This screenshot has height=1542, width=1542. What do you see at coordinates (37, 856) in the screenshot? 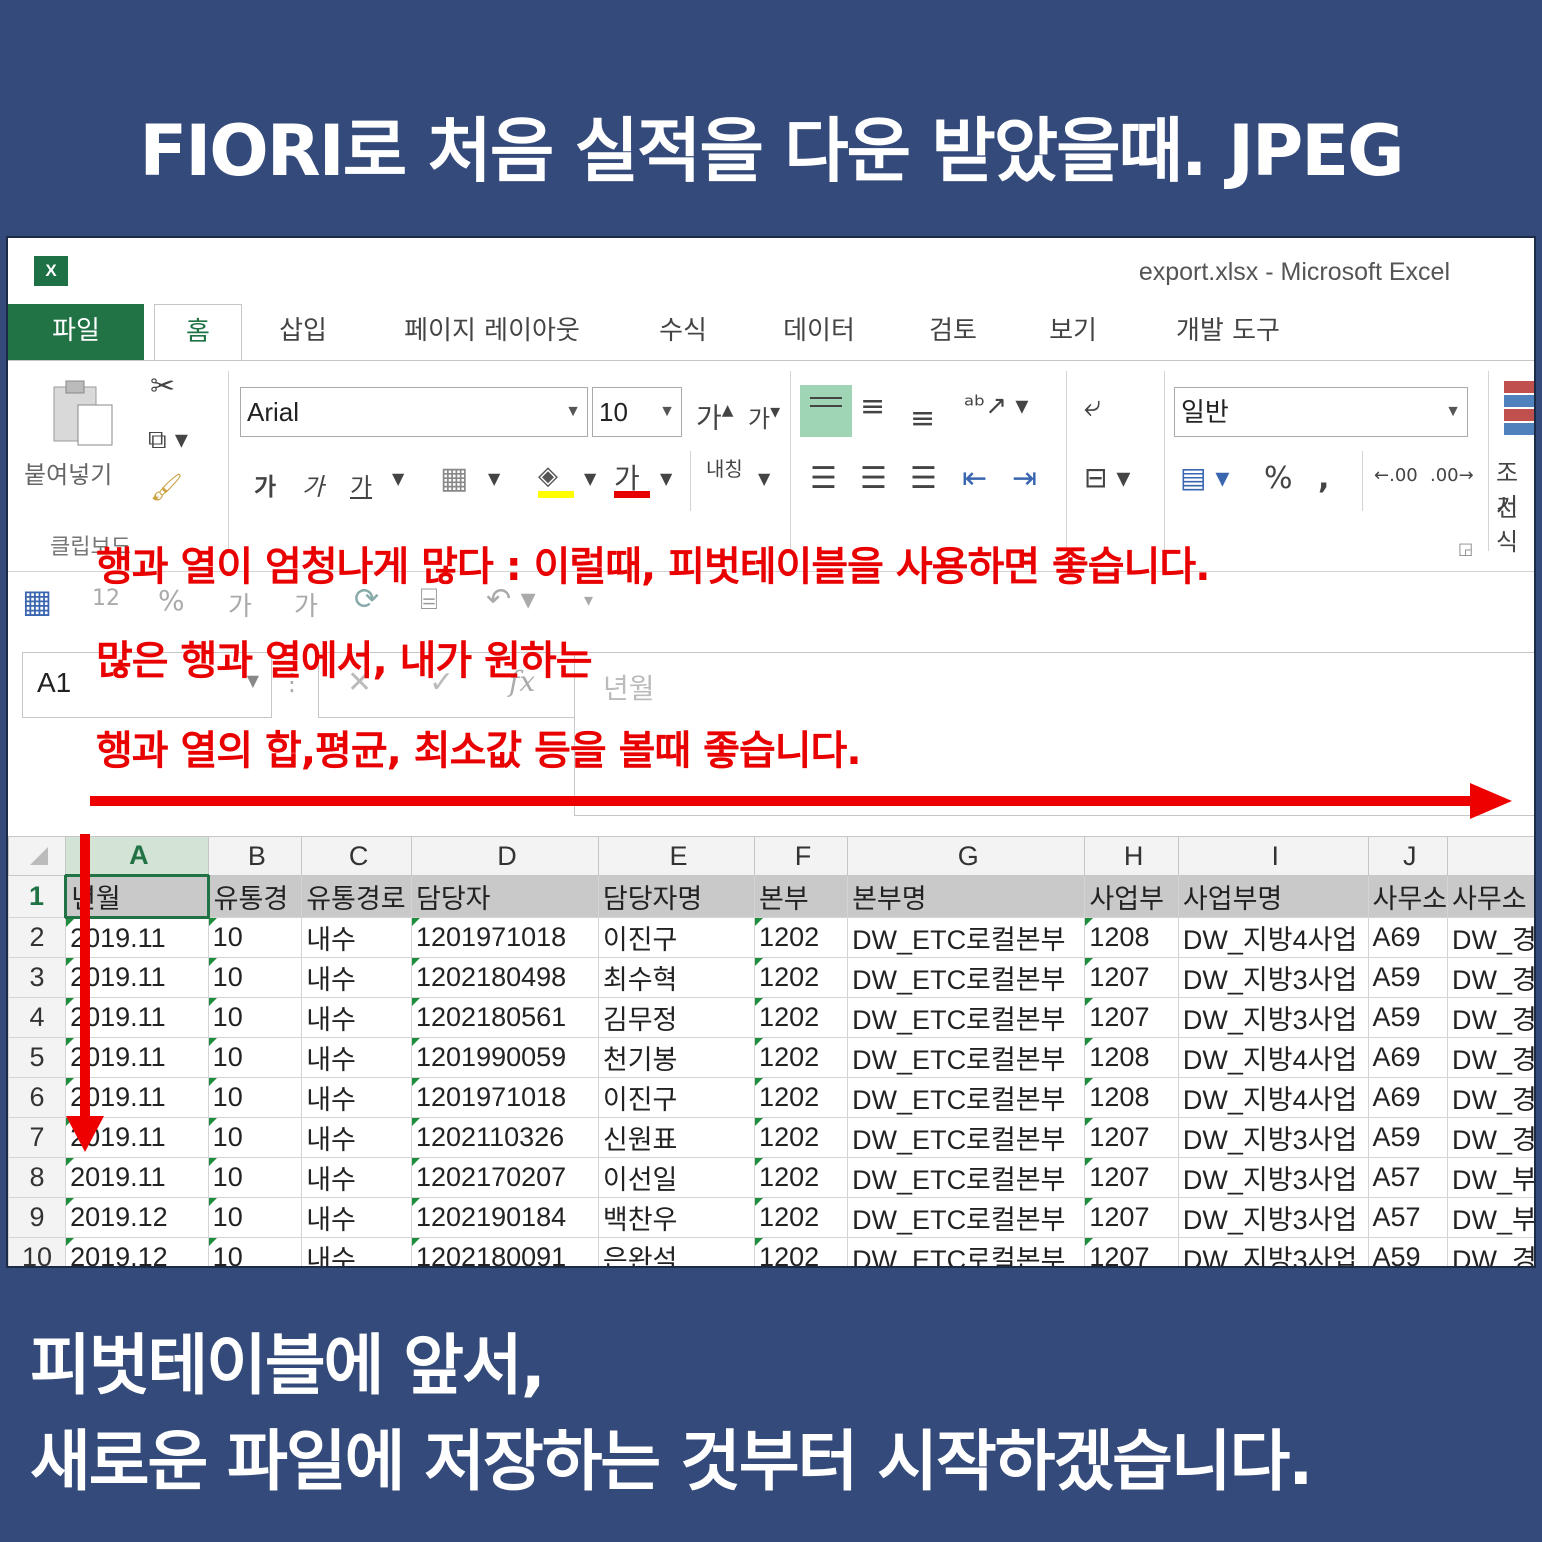
I see `select-all-corner` at bounding box center [37, 856].